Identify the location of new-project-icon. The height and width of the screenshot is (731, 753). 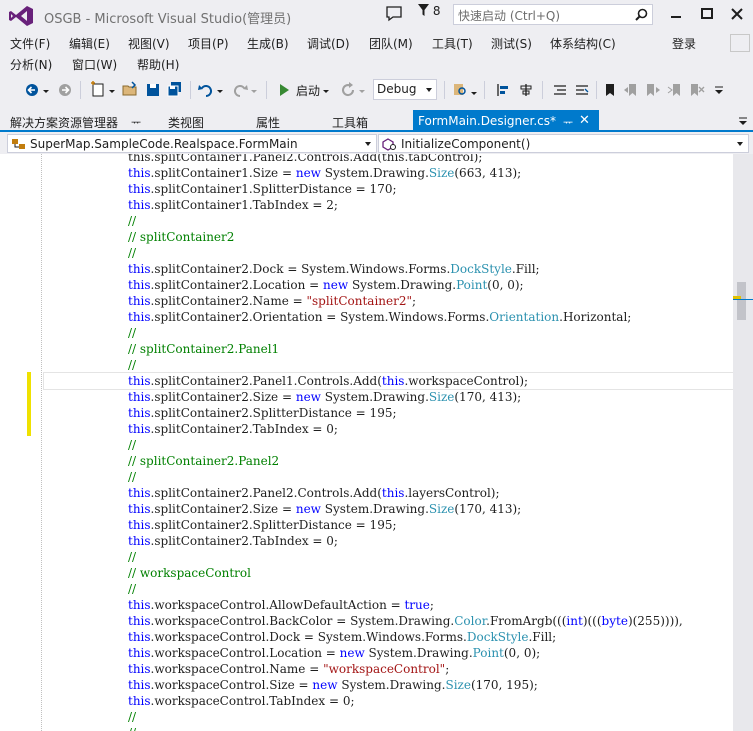
(98, 90).